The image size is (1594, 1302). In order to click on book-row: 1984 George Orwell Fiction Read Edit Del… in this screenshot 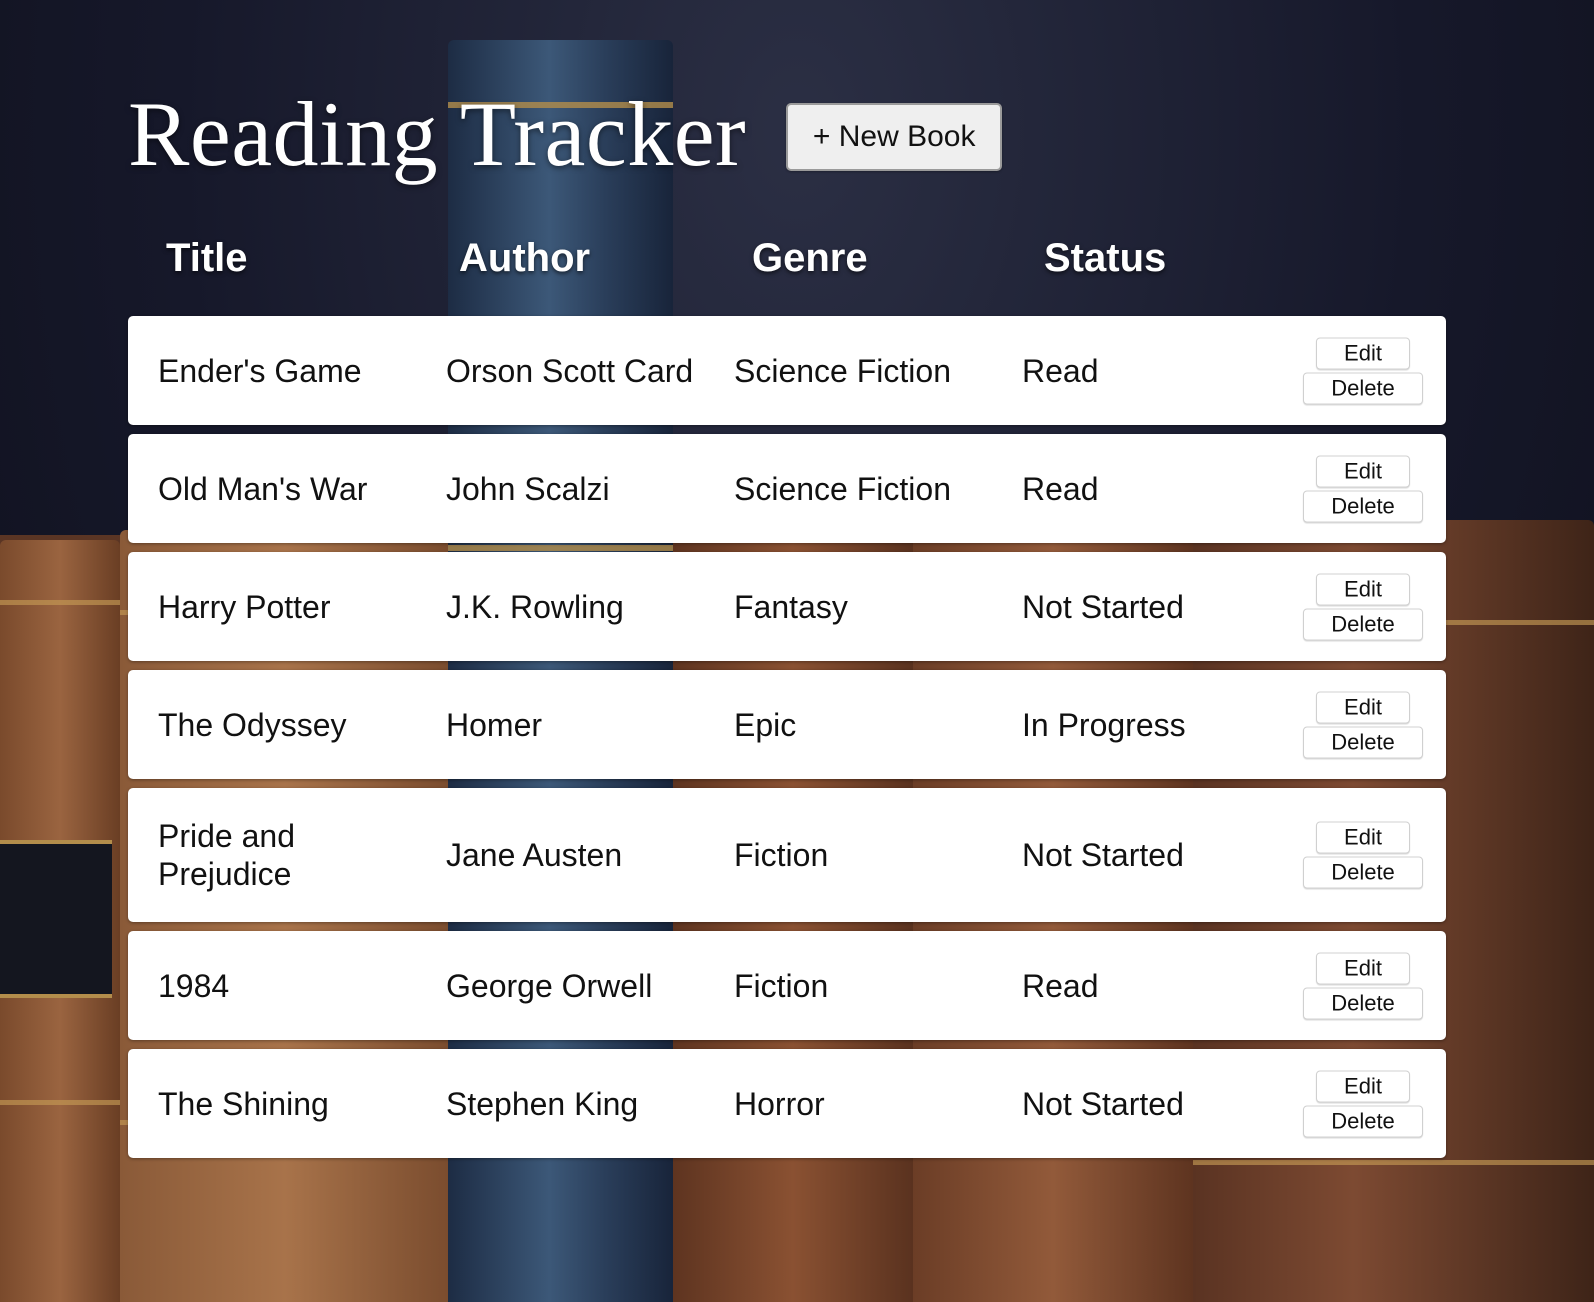, I will do `click(787, 985)`.